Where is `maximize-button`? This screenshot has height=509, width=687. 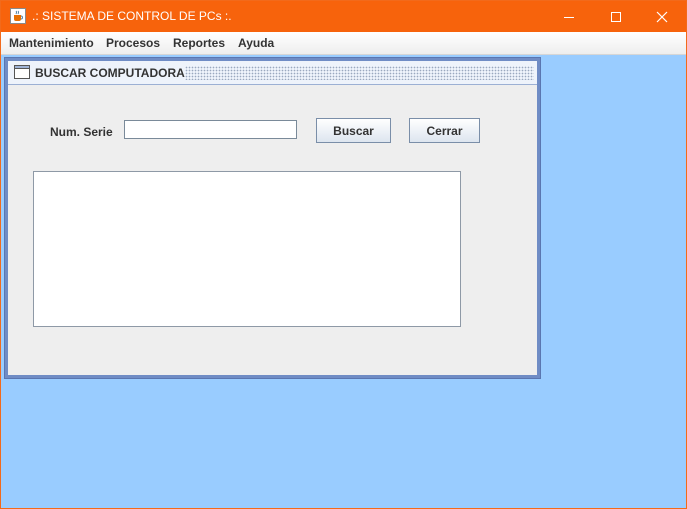
maximize-button is located at coordinates (616, 16).